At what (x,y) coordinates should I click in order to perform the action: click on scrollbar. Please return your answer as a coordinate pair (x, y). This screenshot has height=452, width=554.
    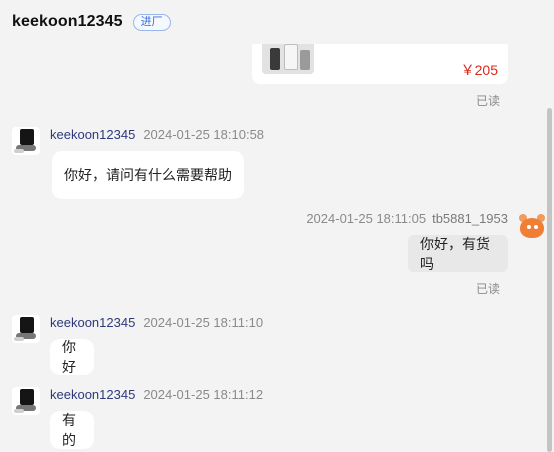
    Looking at the image, I should click on (549, 280).